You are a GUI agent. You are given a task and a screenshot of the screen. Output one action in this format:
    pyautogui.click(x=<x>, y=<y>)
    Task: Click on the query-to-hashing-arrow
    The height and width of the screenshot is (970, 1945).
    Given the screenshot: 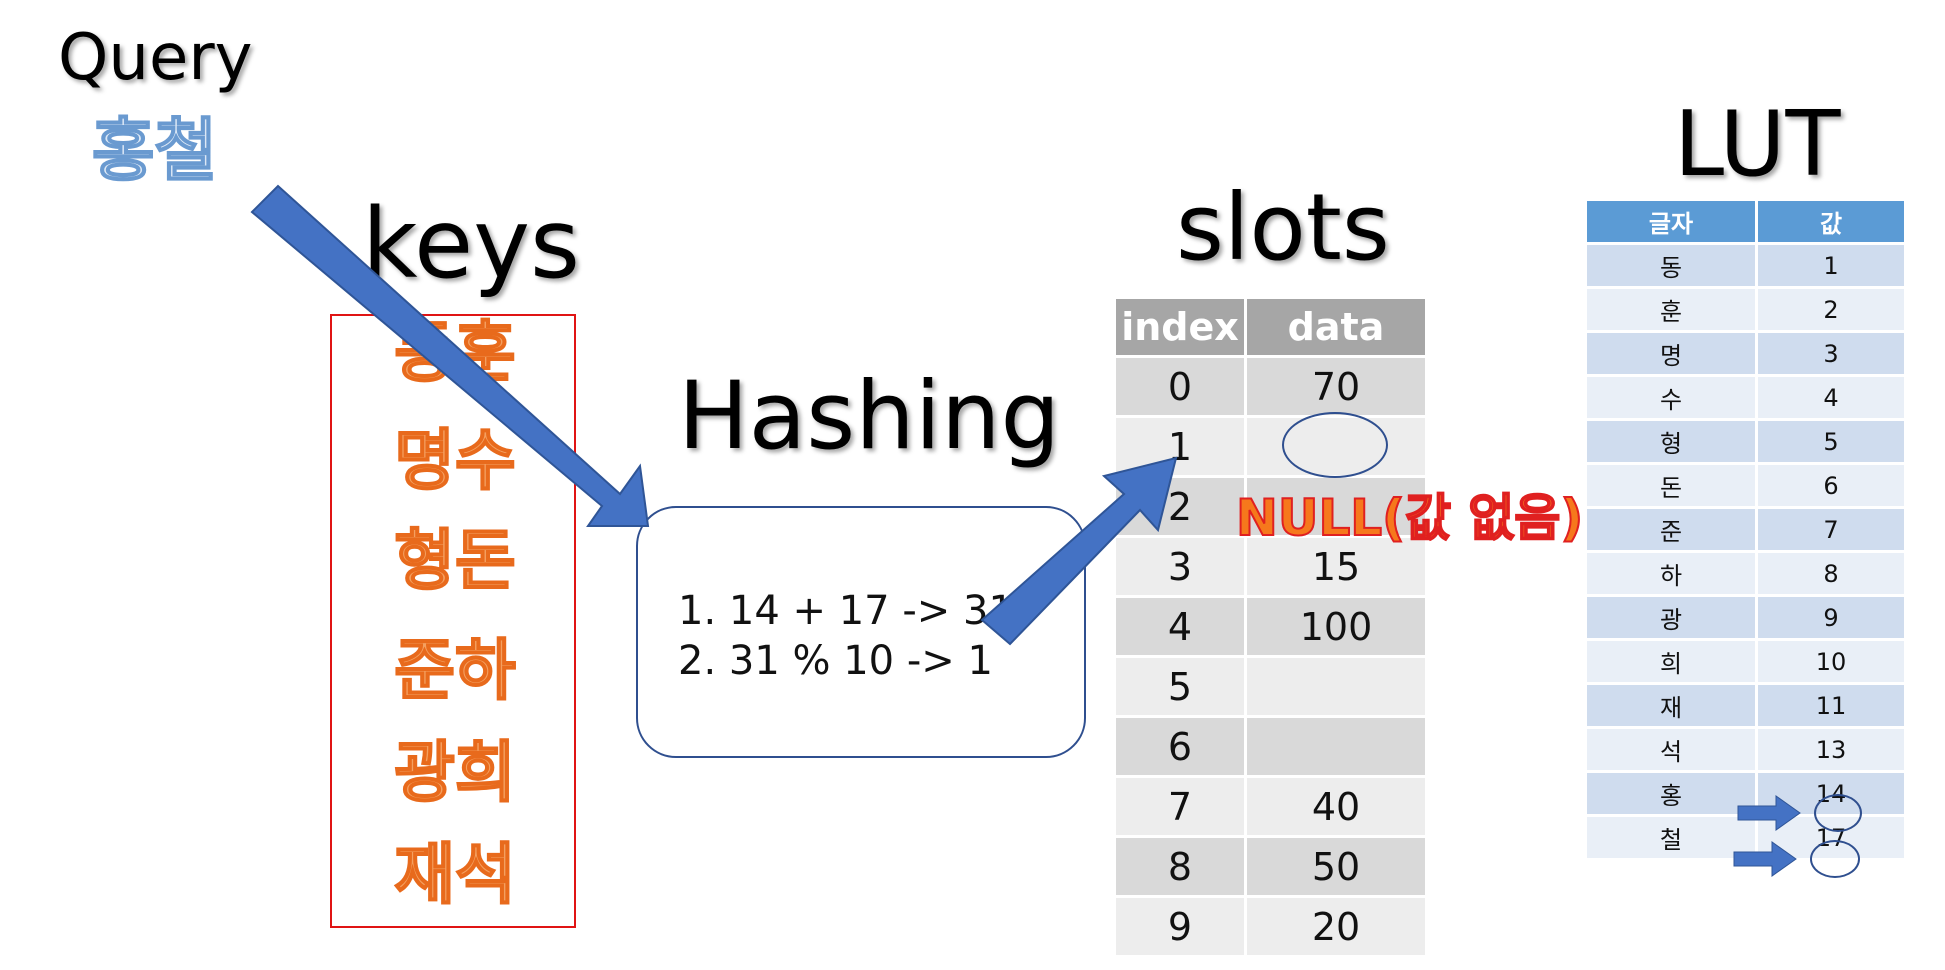 What is the action you would take?
    pyautogui.click(x=450, y=355)
    